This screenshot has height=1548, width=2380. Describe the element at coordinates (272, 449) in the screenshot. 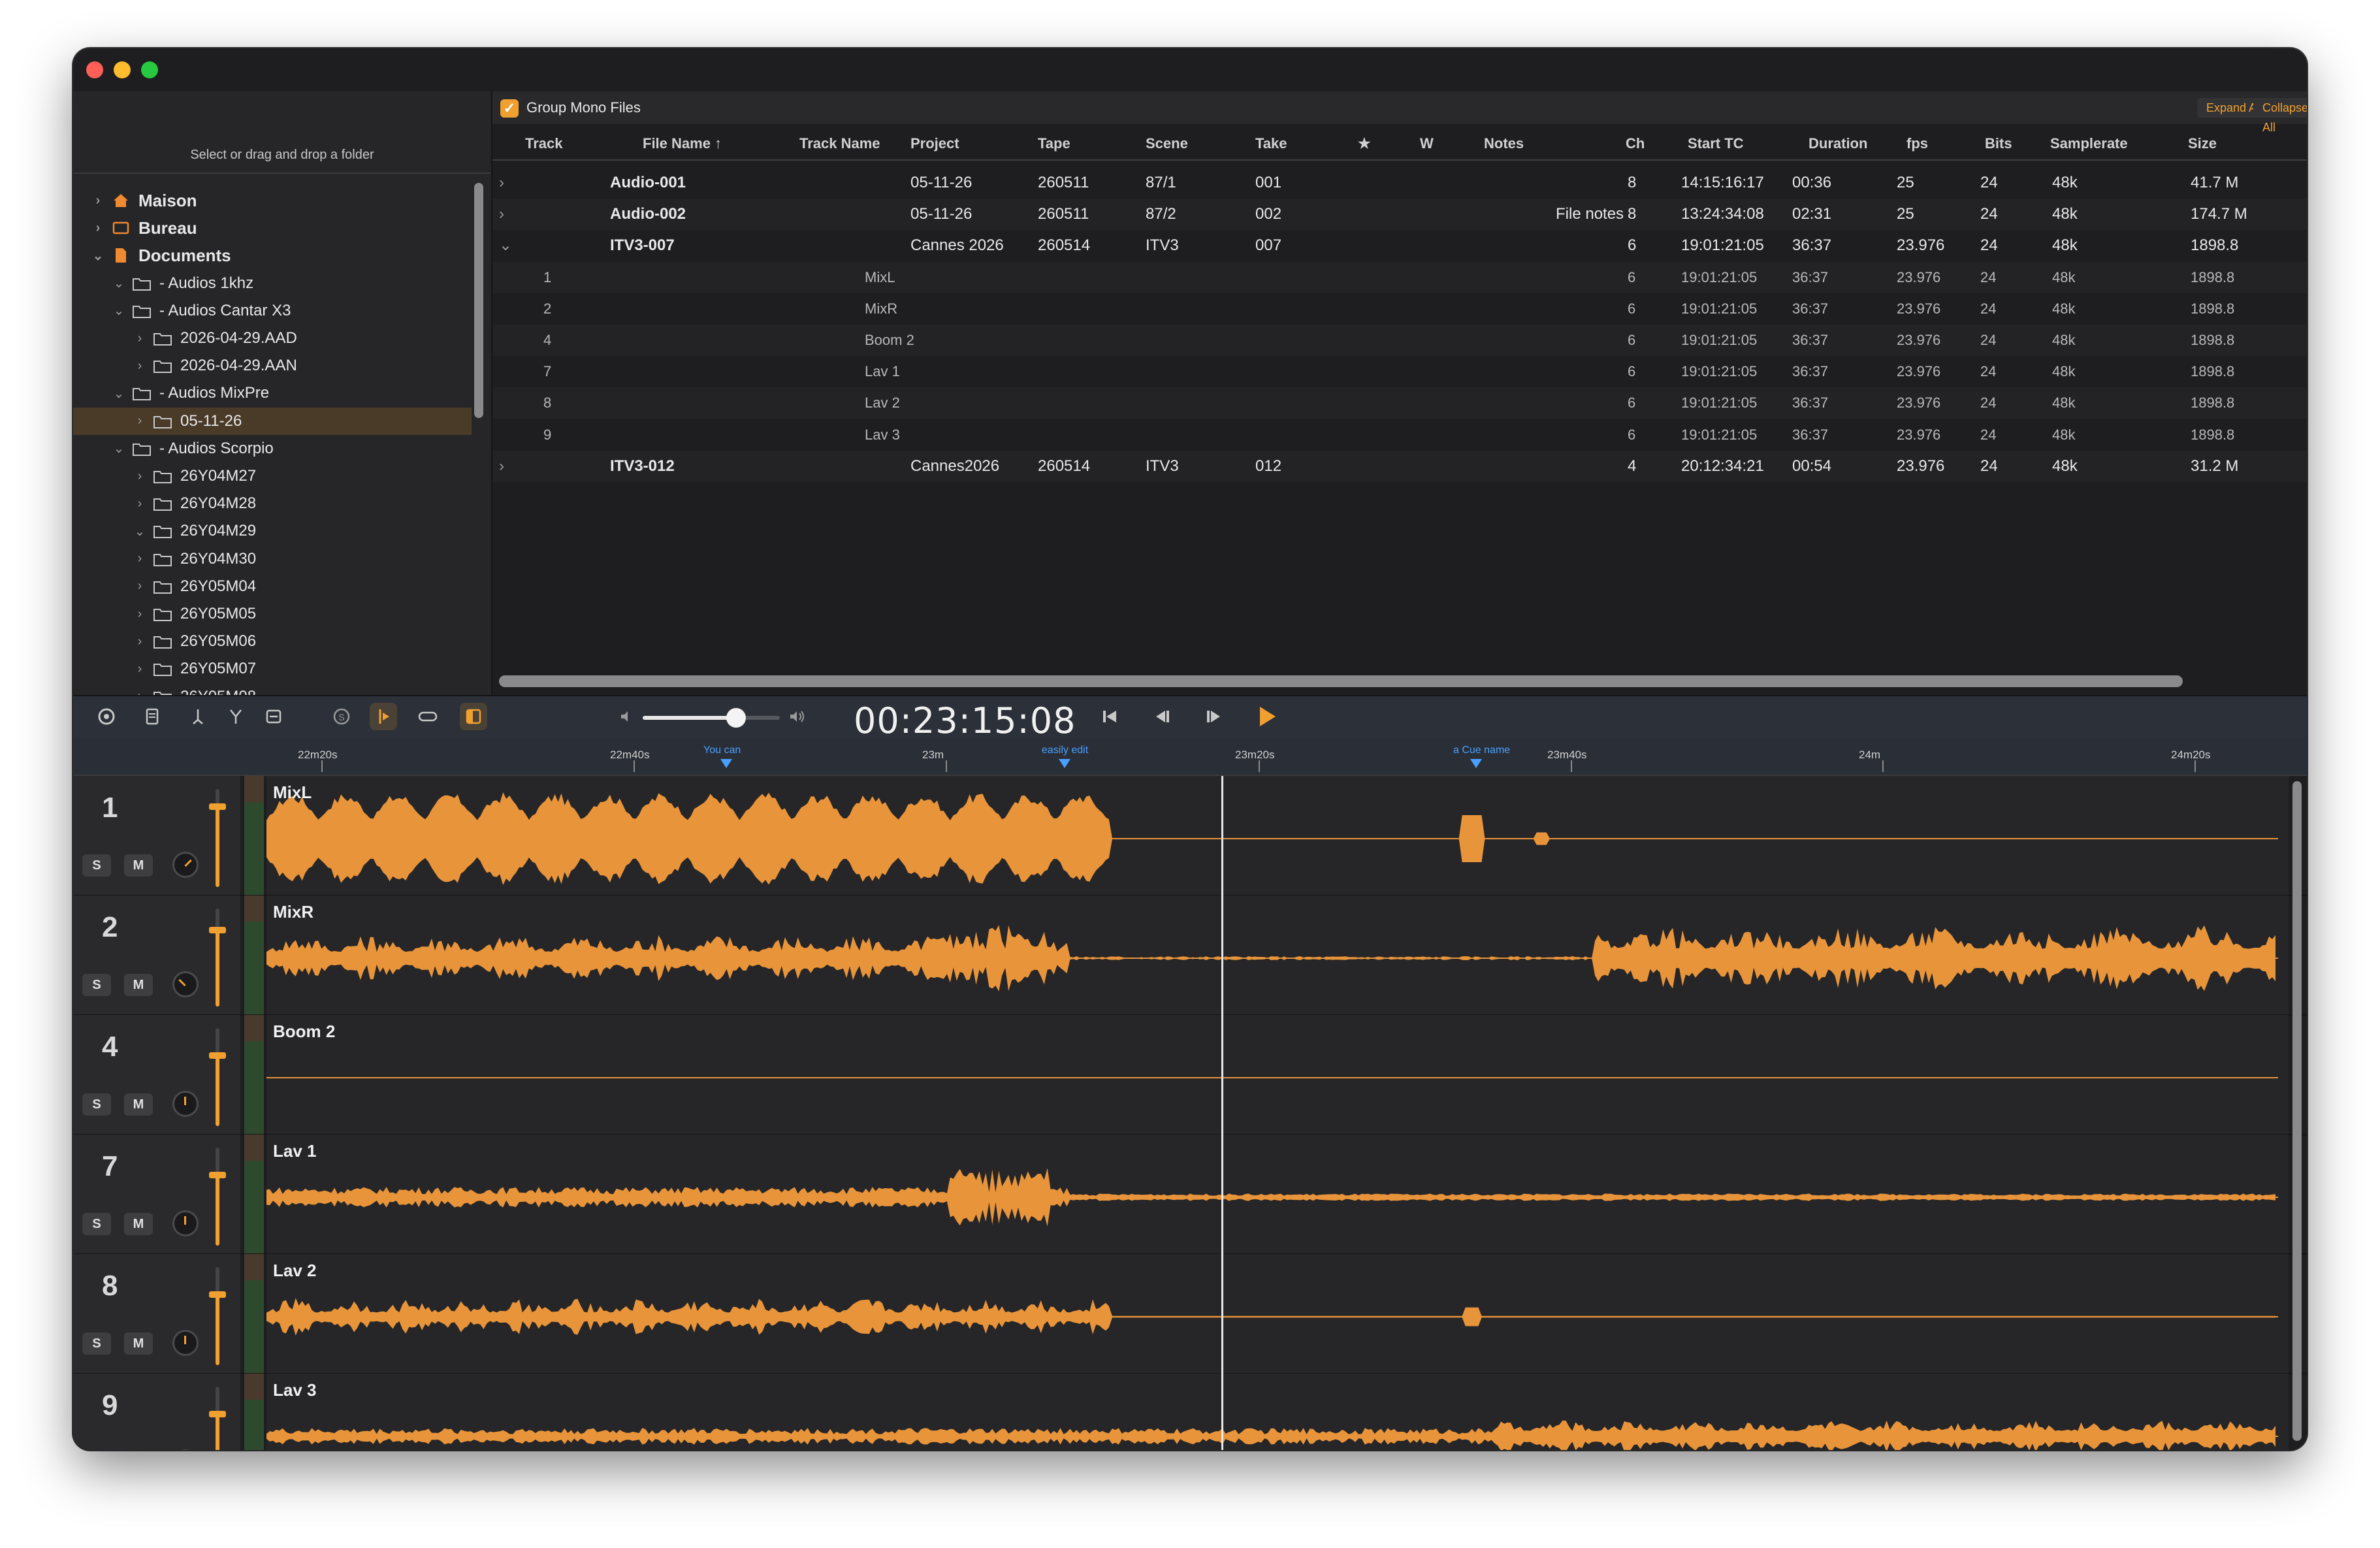

I see `sidebar-item: ⌄ - Audios Scorpio` at that location.